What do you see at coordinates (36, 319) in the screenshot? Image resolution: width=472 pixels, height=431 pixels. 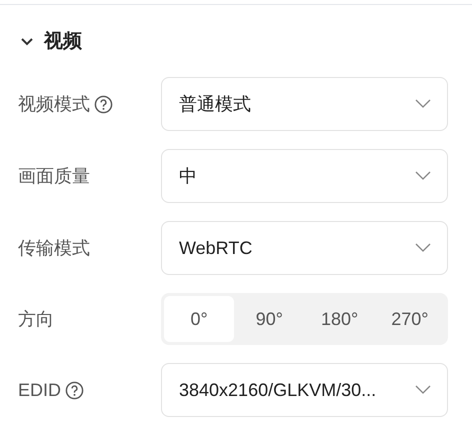 I see `field-label: 方向` at bounding box center [36, 319].